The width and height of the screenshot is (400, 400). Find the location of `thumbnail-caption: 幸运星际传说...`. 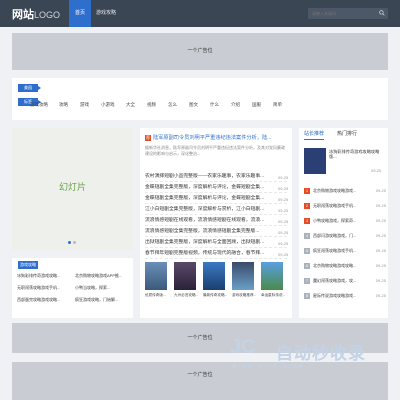

thumbnail-caption: 幸运星际传说... is located at coordinates (273, 295).